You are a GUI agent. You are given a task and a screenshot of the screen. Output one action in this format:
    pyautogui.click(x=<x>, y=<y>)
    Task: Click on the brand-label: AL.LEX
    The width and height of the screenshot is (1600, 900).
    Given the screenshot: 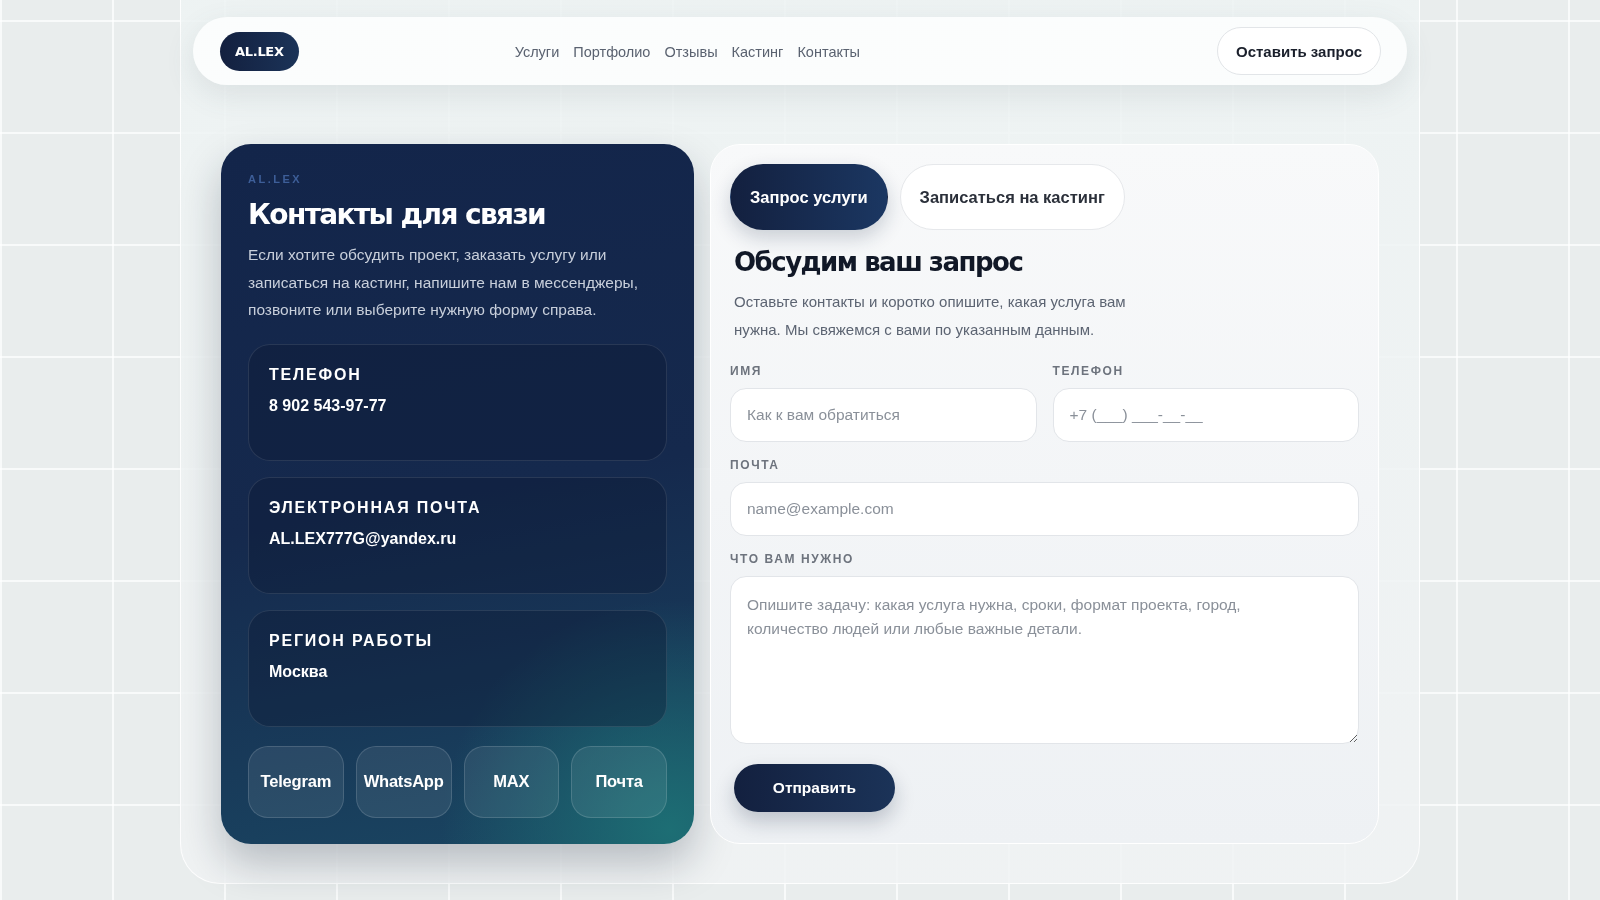 What is the action you would take?
    pyautogui.click(x=276, y=179)
    